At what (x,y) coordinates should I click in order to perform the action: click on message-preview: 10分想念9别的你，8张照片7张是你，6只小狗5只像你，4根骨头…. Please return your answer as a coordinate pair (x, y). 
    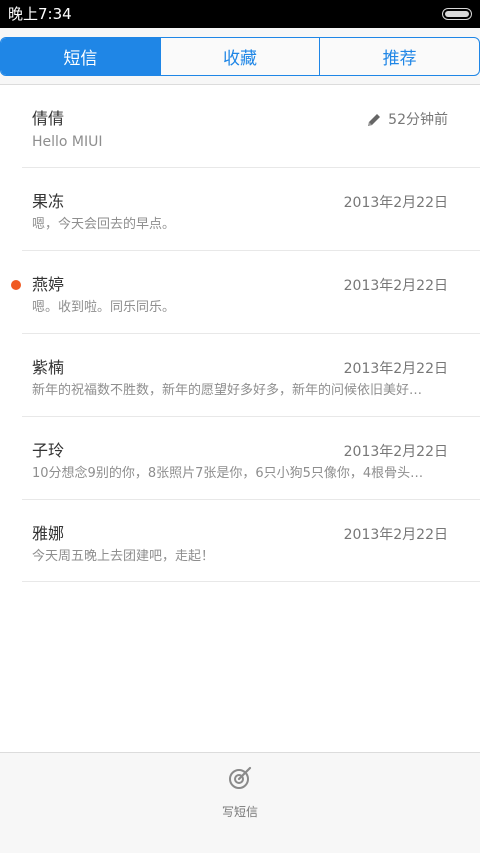
    Looking at the image, I should click on (228, 473).